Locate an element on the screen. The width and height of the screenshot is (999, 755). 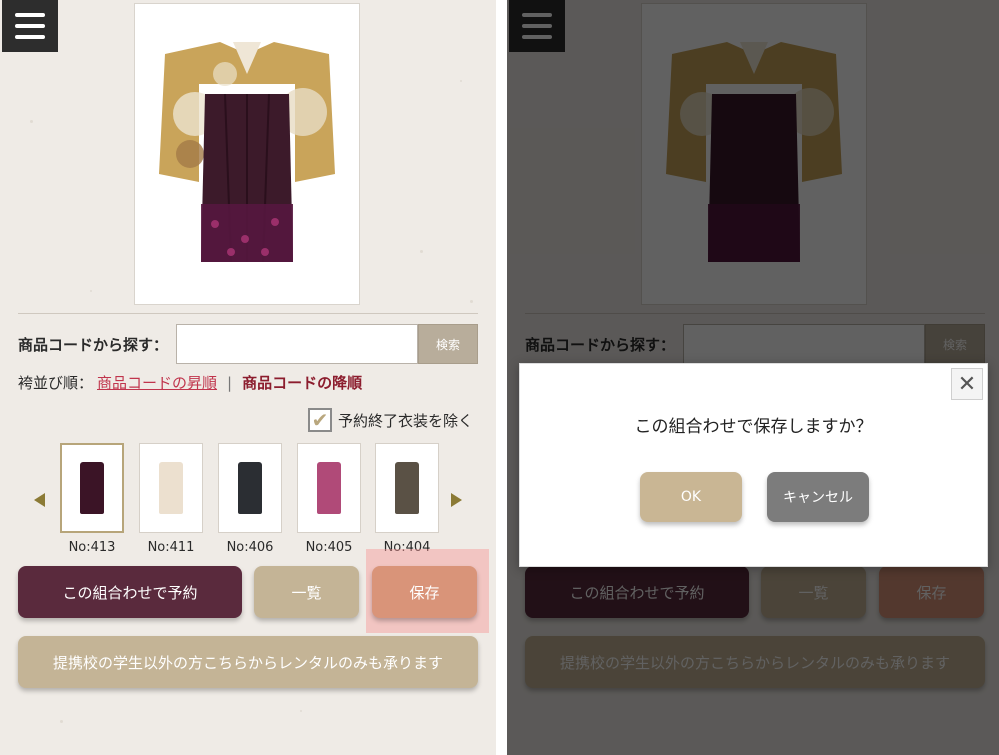
kimono-hakama-image is located at coordinates (247, 152).